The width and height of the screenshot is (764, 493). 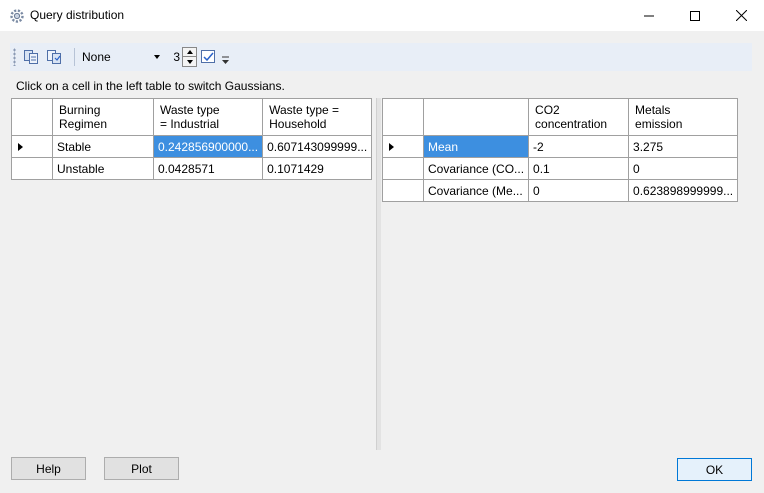 What do you see at coordinates (579, 146) in the screenshot?
I see `table-cell: -2` at bounding box center [579, 146].